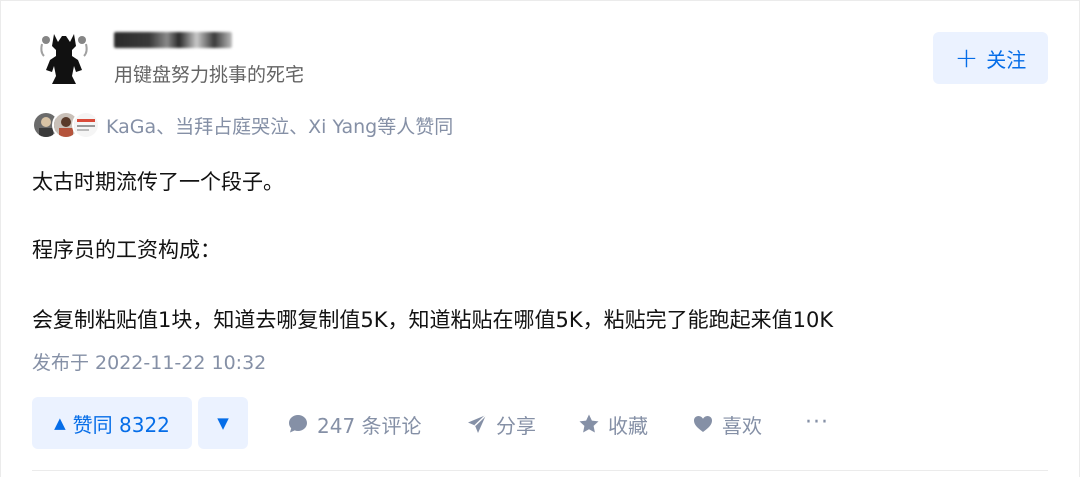 The width and height of the screenshot is (1080, 477). I want to click on share-icon, so click(477, 423).